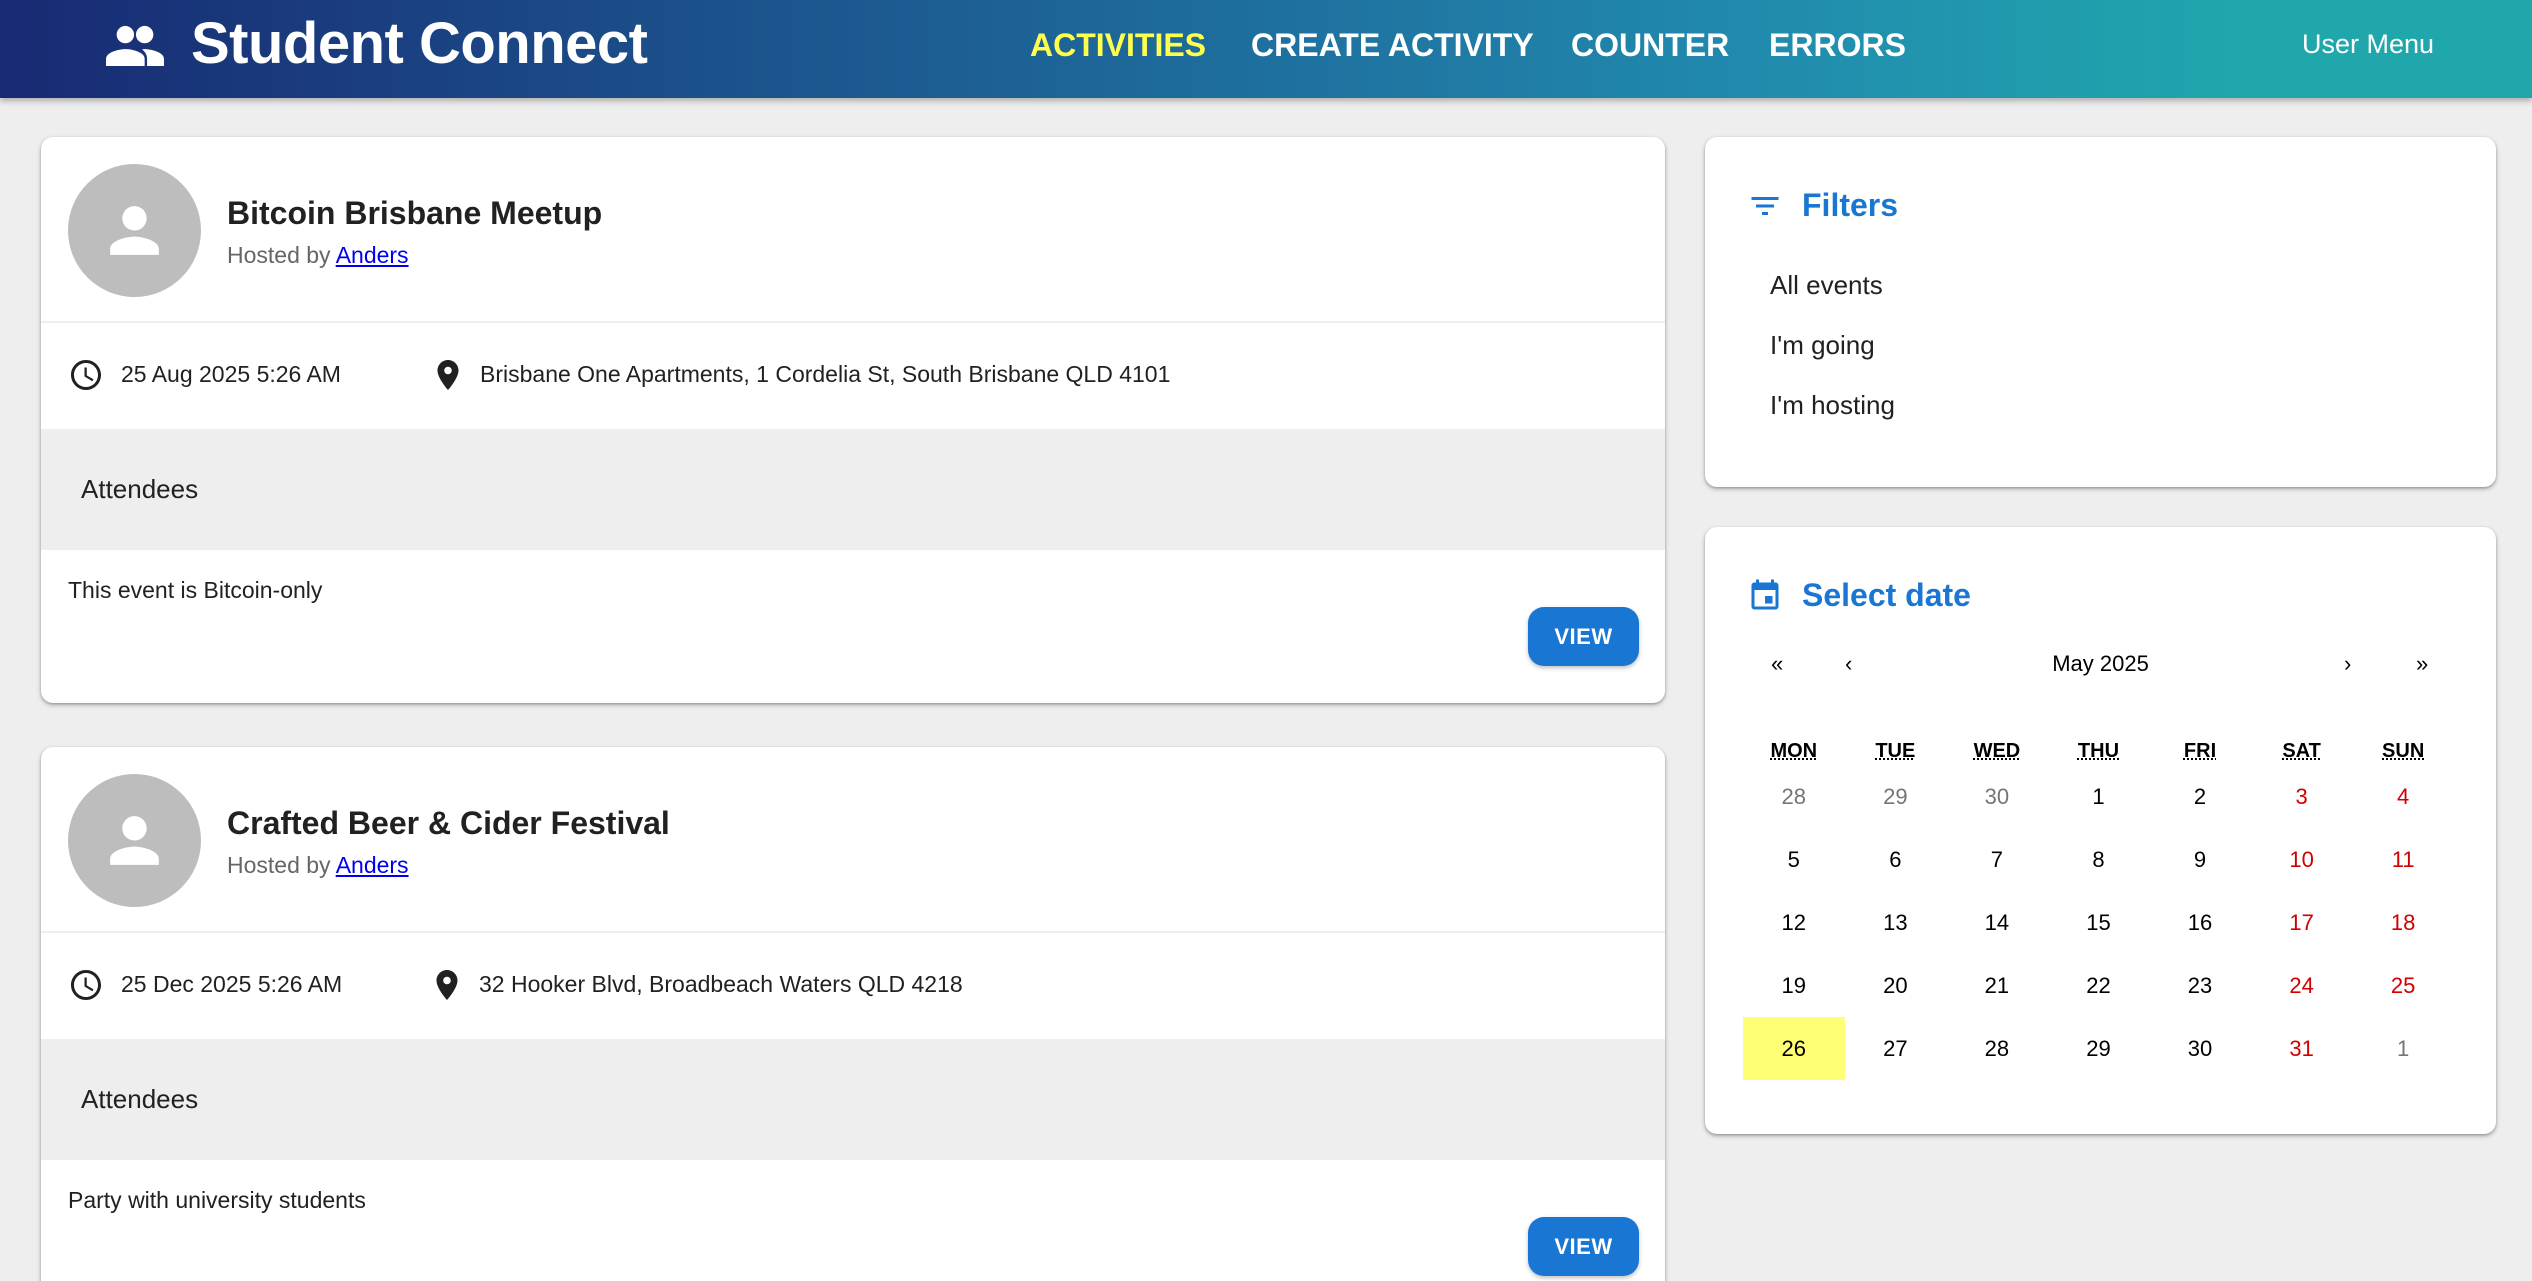  What do you see at coordinates (2302, 1048) in the screenshot?
I see `calendar-day: 31` at bounding box center [2302, 1048].